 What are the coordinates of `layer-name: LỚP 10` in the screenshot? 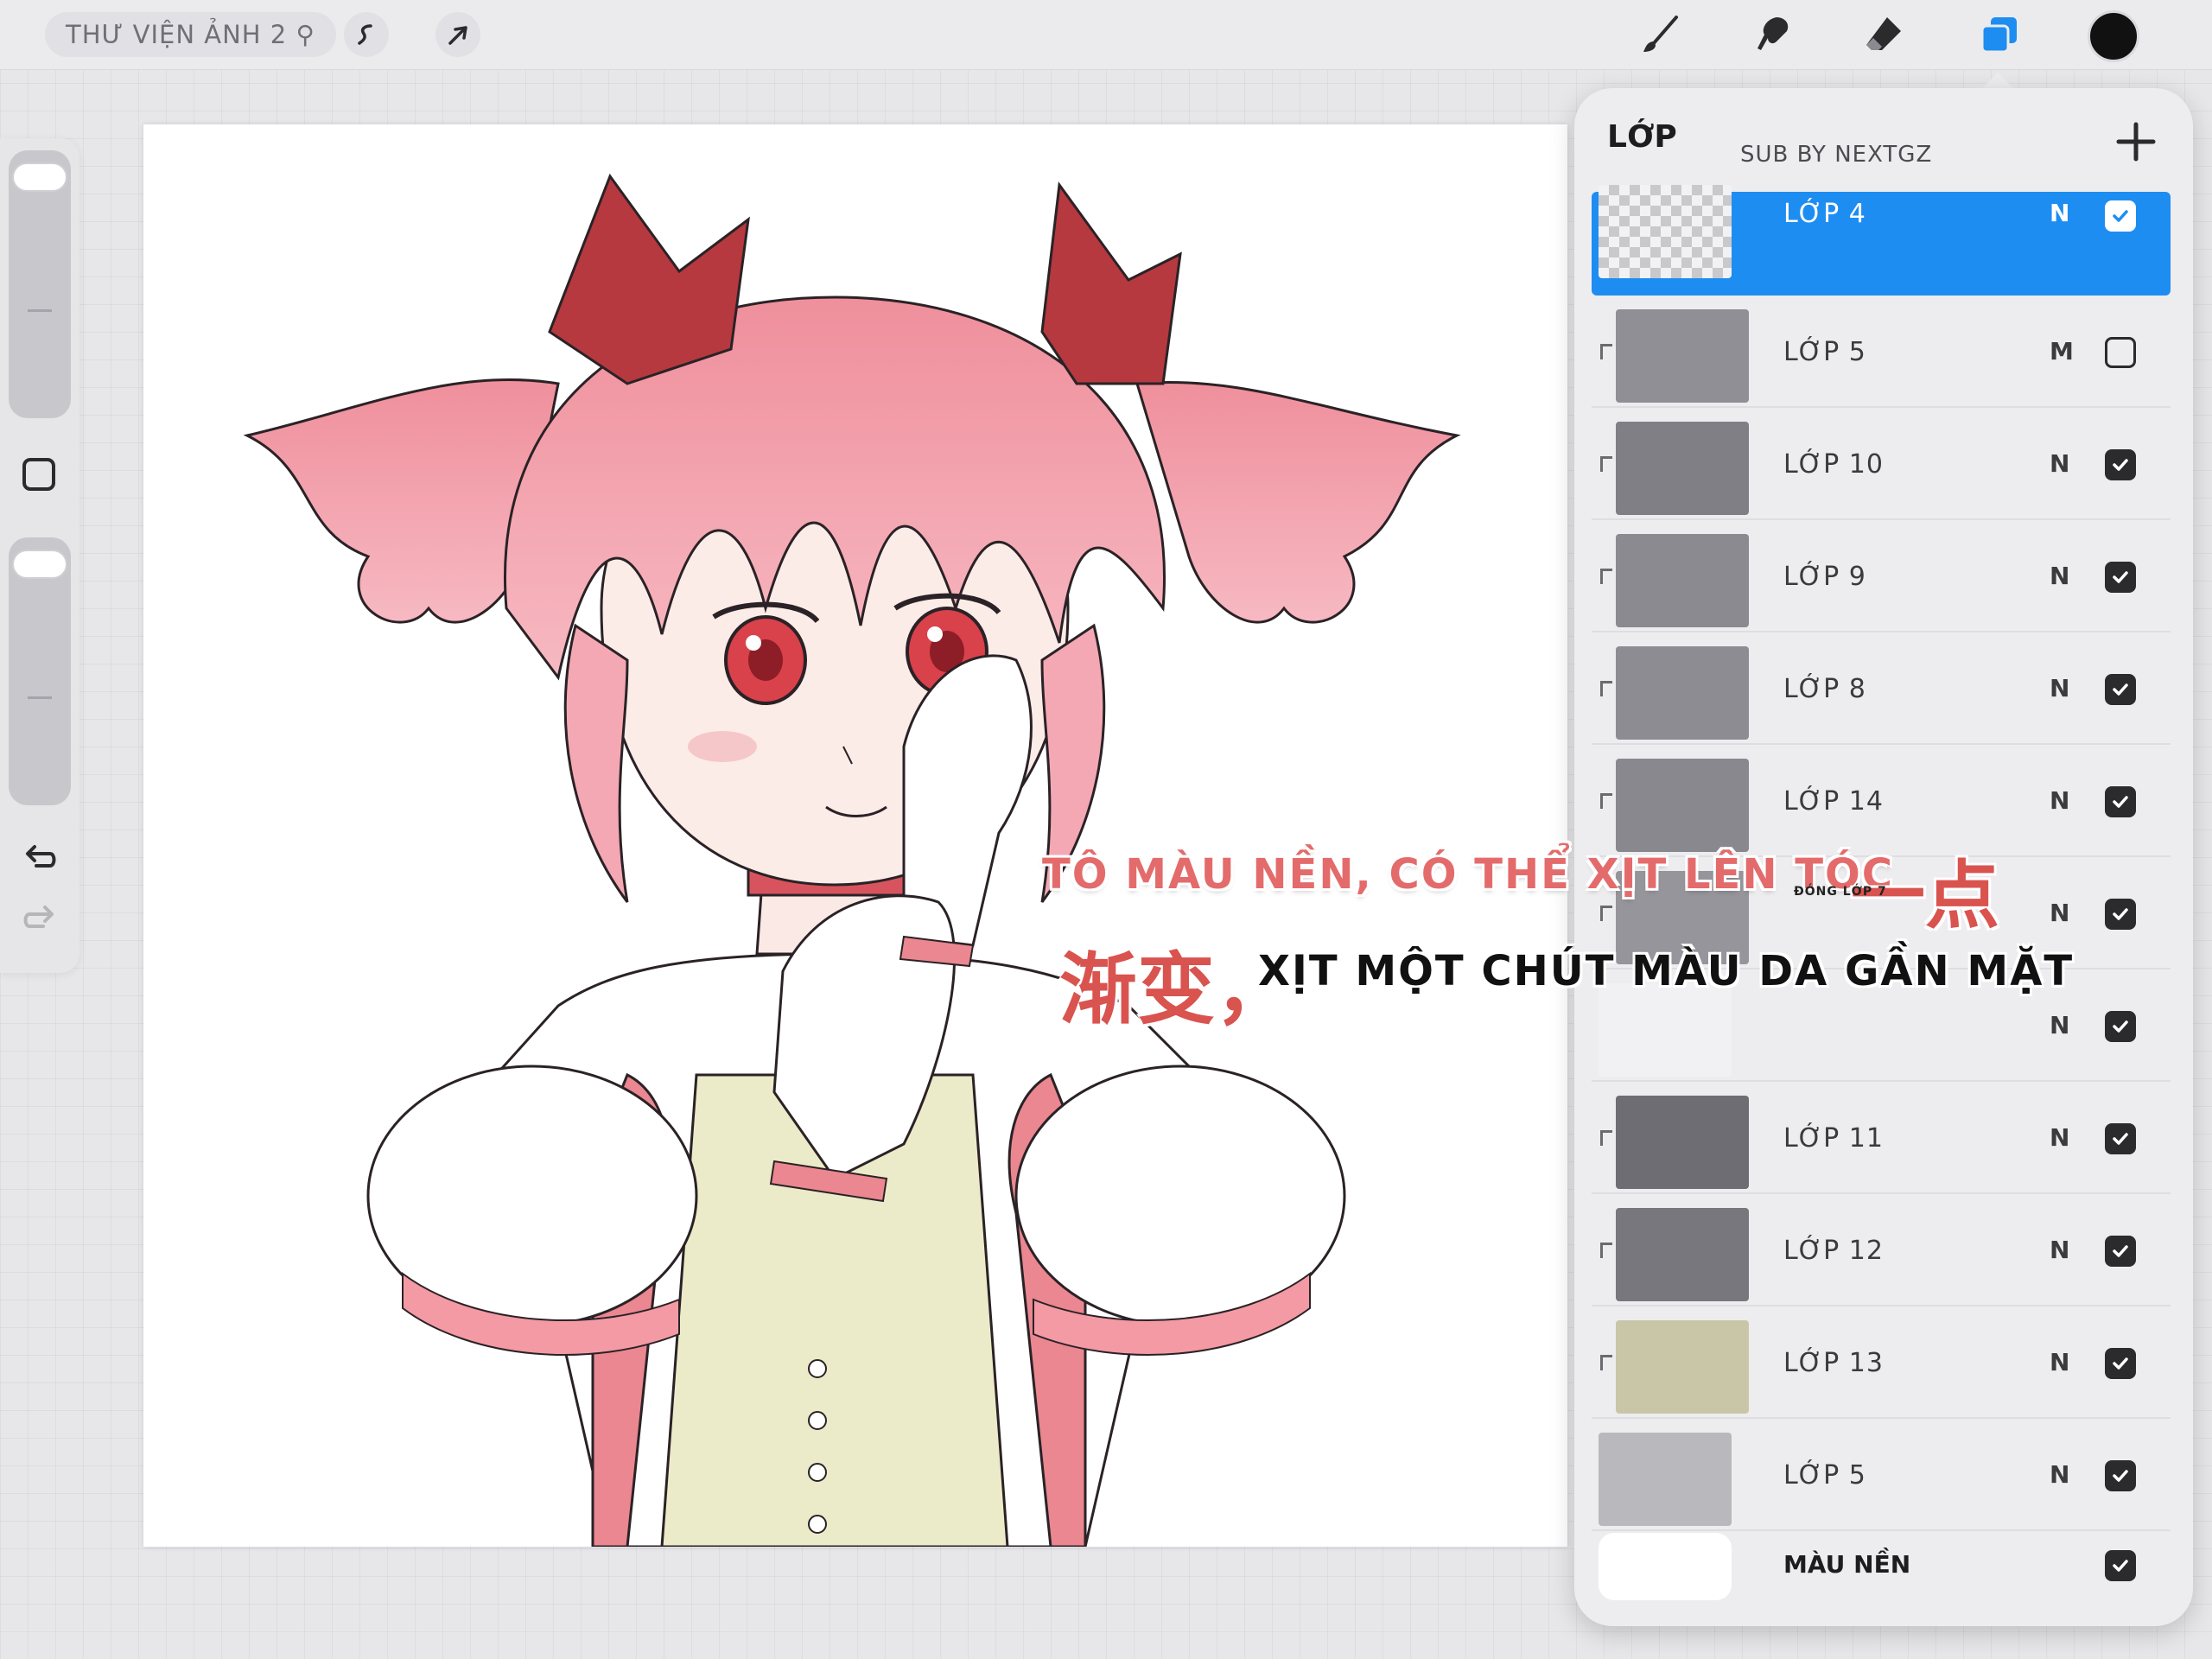 It's located at (1833, 464).